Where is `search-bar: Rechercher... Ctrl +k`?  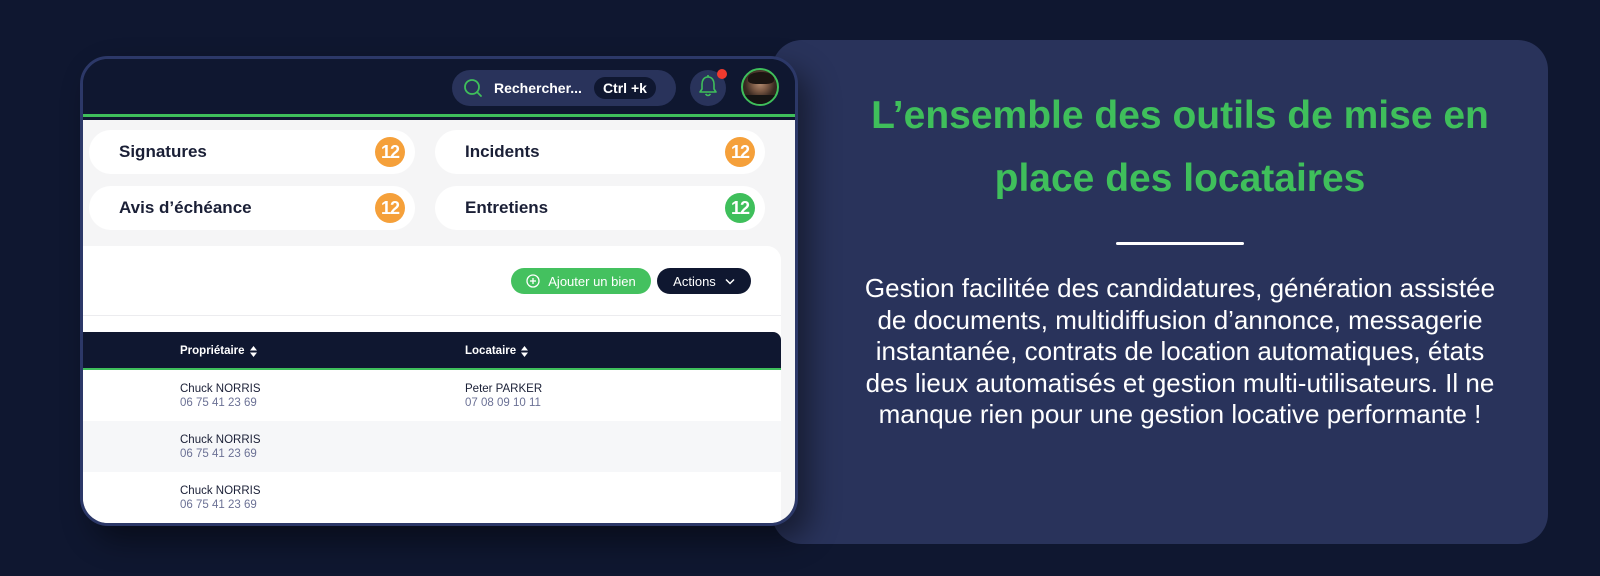
search-bar: Rechercher... Ctrl +k is located at coordinates (564, 88).